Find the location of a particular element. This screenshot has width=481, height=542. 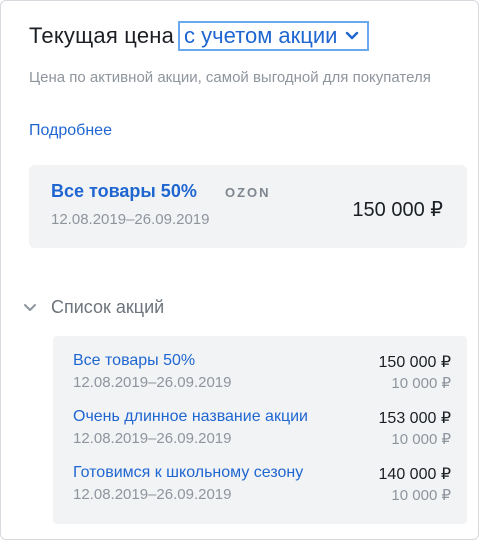

more-info-link: Подробнее is located at coordinates (70, 131).